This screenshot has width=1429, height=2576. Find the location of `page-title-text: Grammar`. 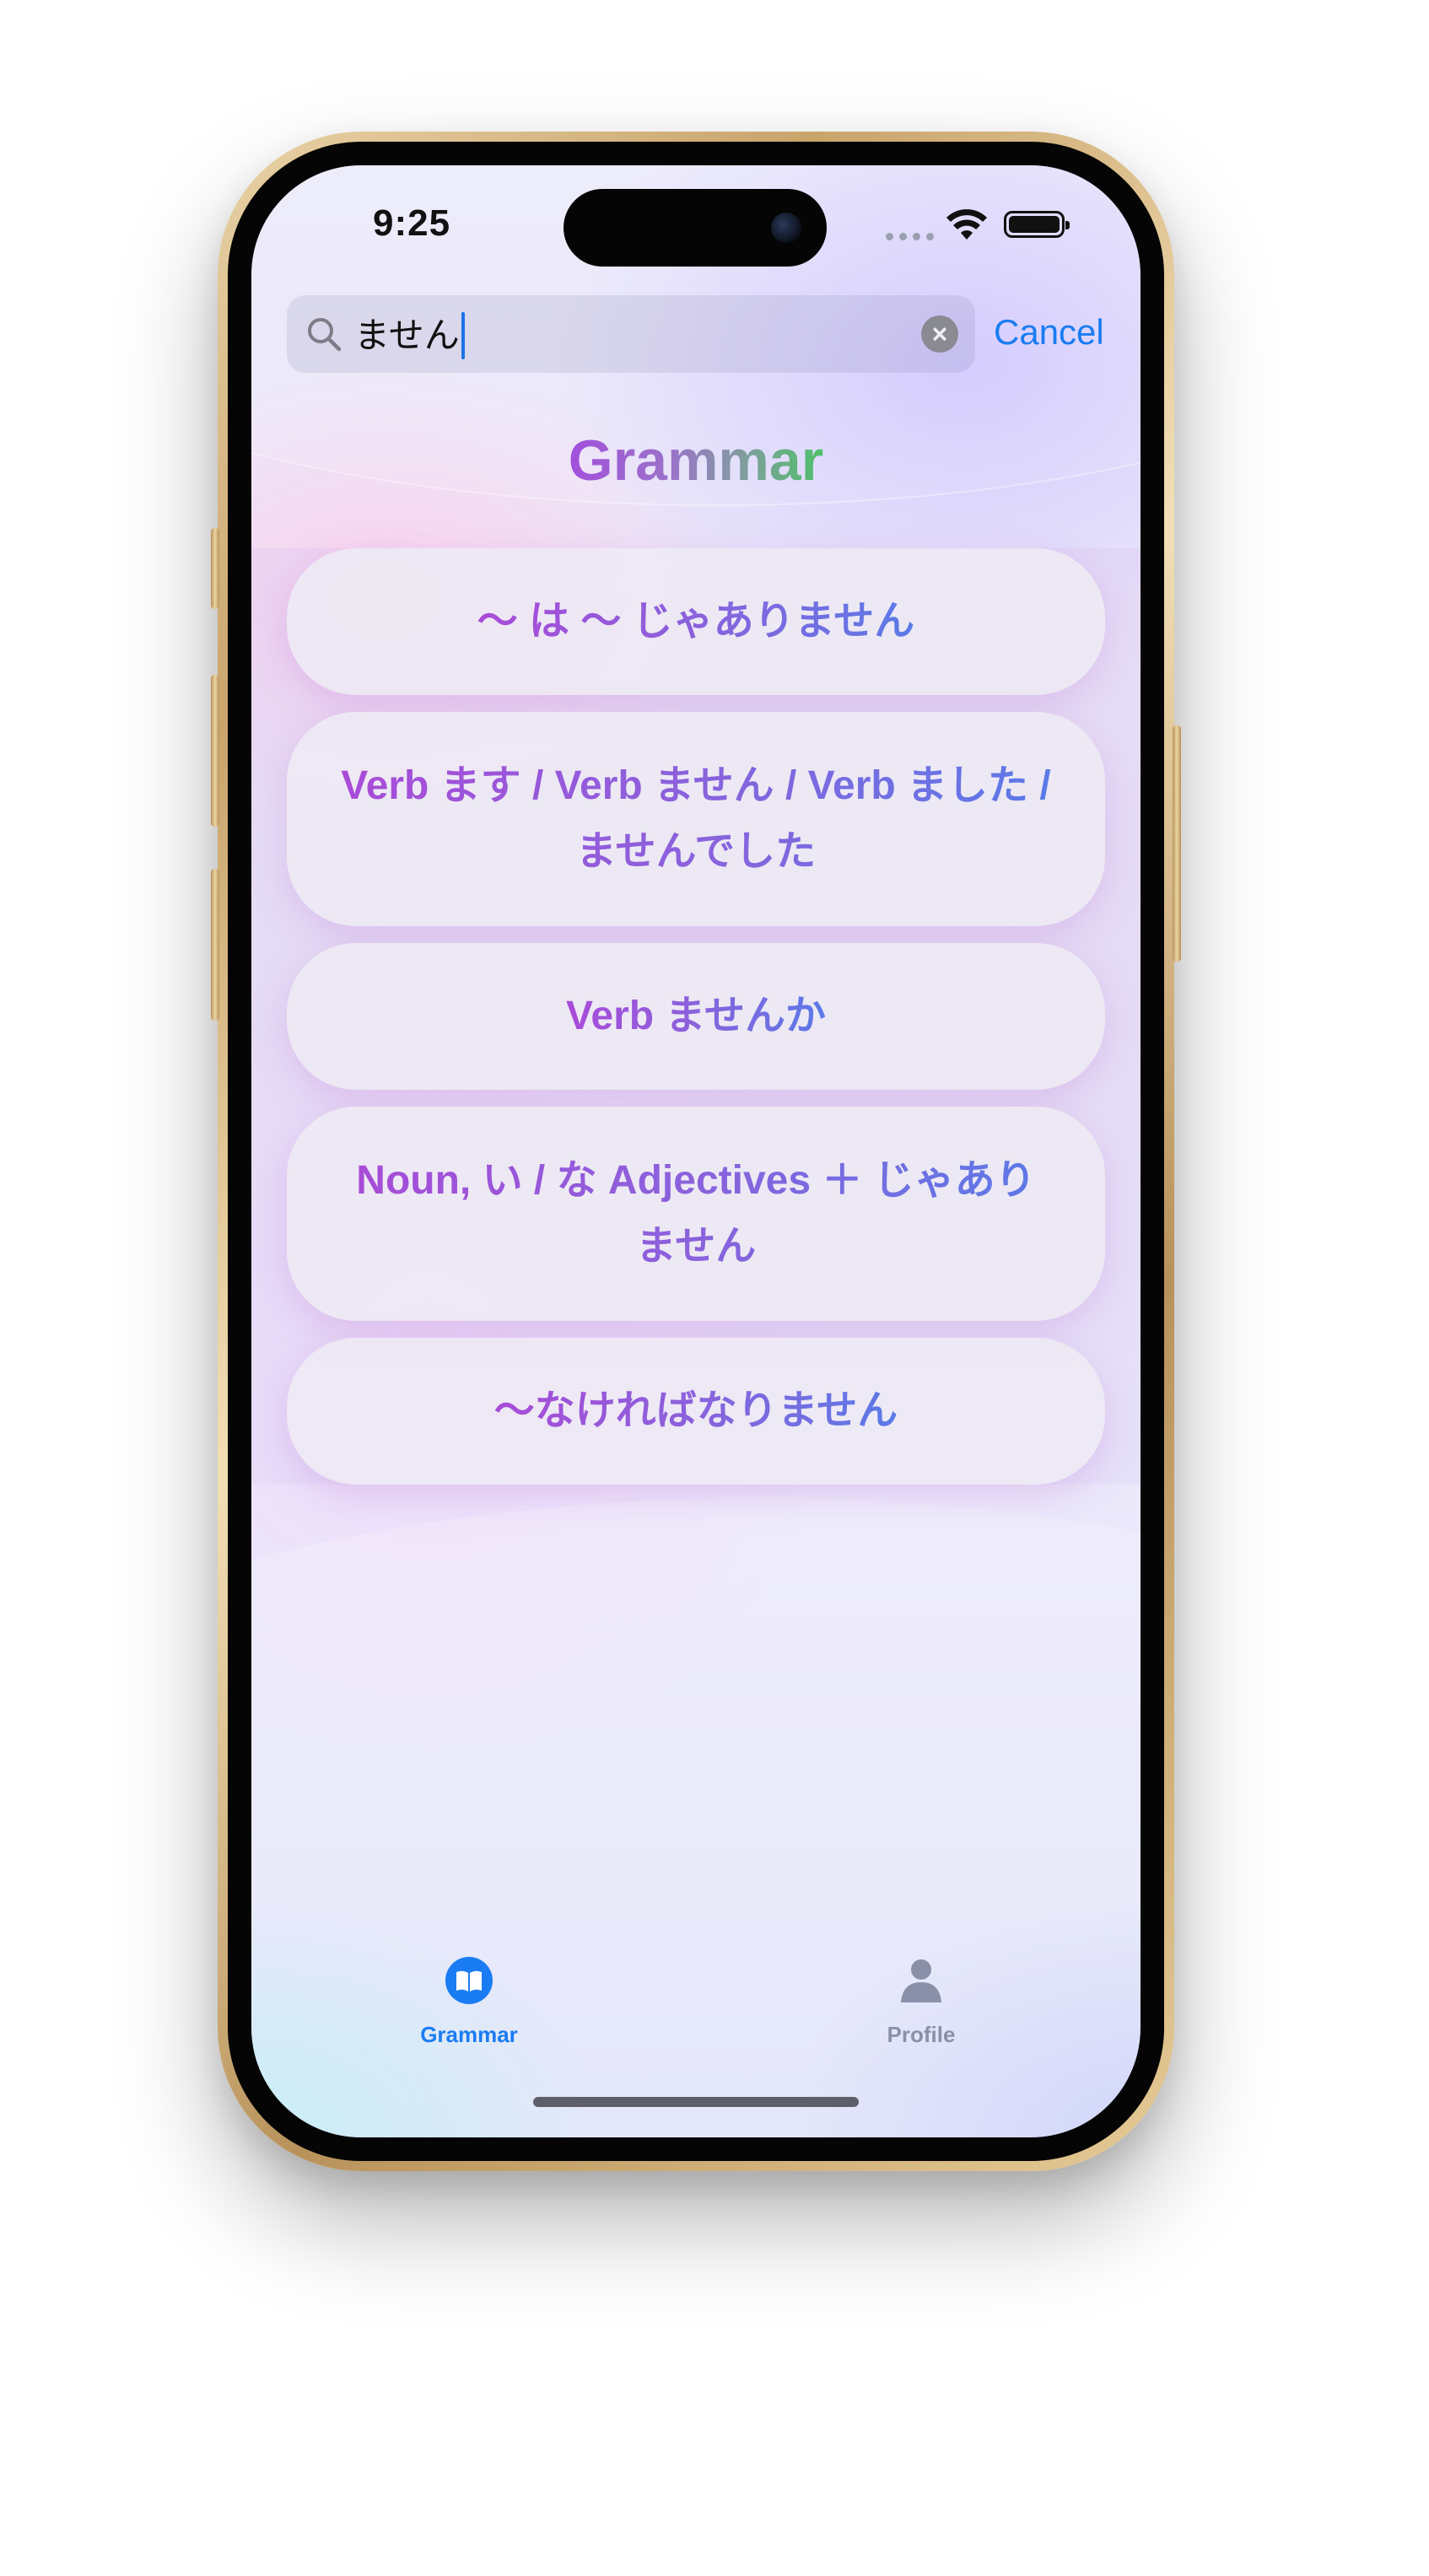

page-title-text: Grammar is located at coordinates (696, 460).